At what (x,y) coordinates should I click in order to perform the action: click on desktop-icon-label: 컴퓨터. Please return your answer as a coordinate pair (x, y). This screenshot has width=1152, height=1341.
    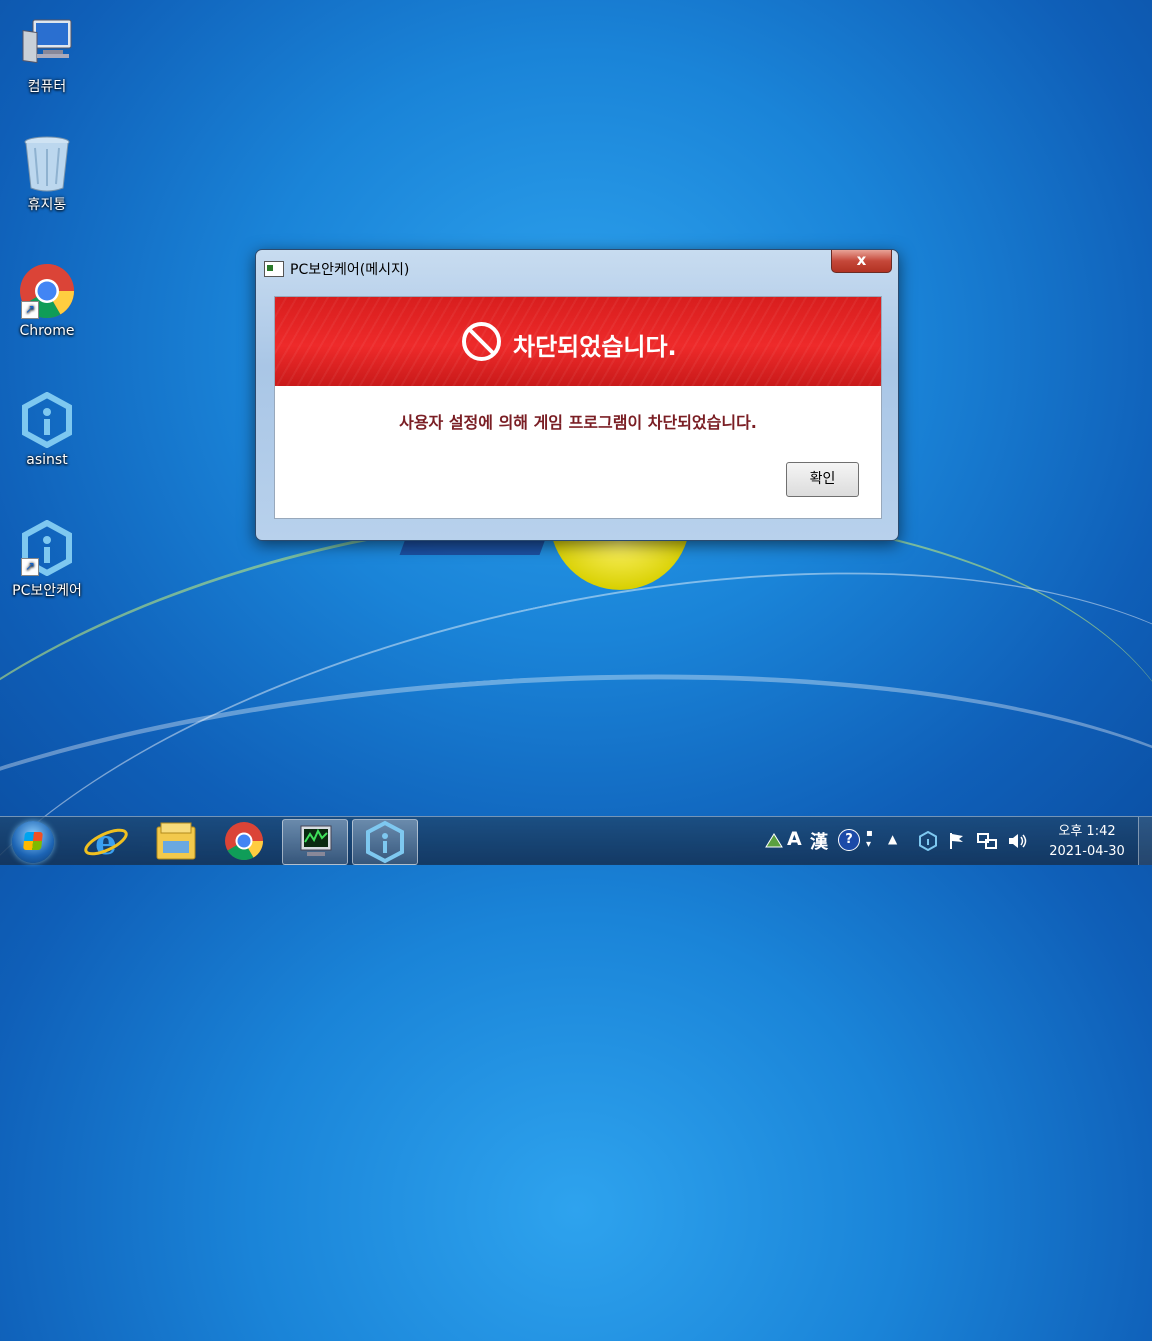
    Looking at the image, I should click on (47, 87).